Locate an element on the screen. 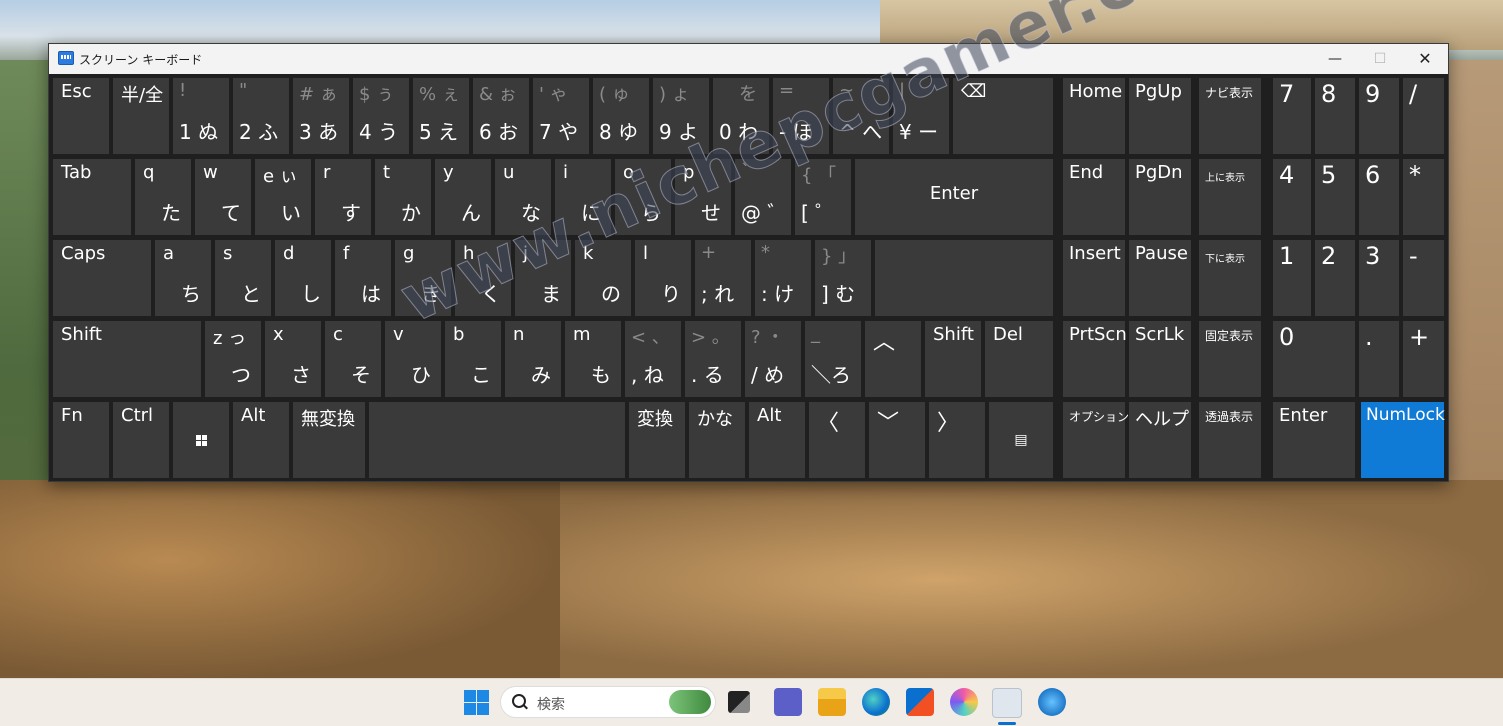  key-r: rす is located at coordinates (343, 197).